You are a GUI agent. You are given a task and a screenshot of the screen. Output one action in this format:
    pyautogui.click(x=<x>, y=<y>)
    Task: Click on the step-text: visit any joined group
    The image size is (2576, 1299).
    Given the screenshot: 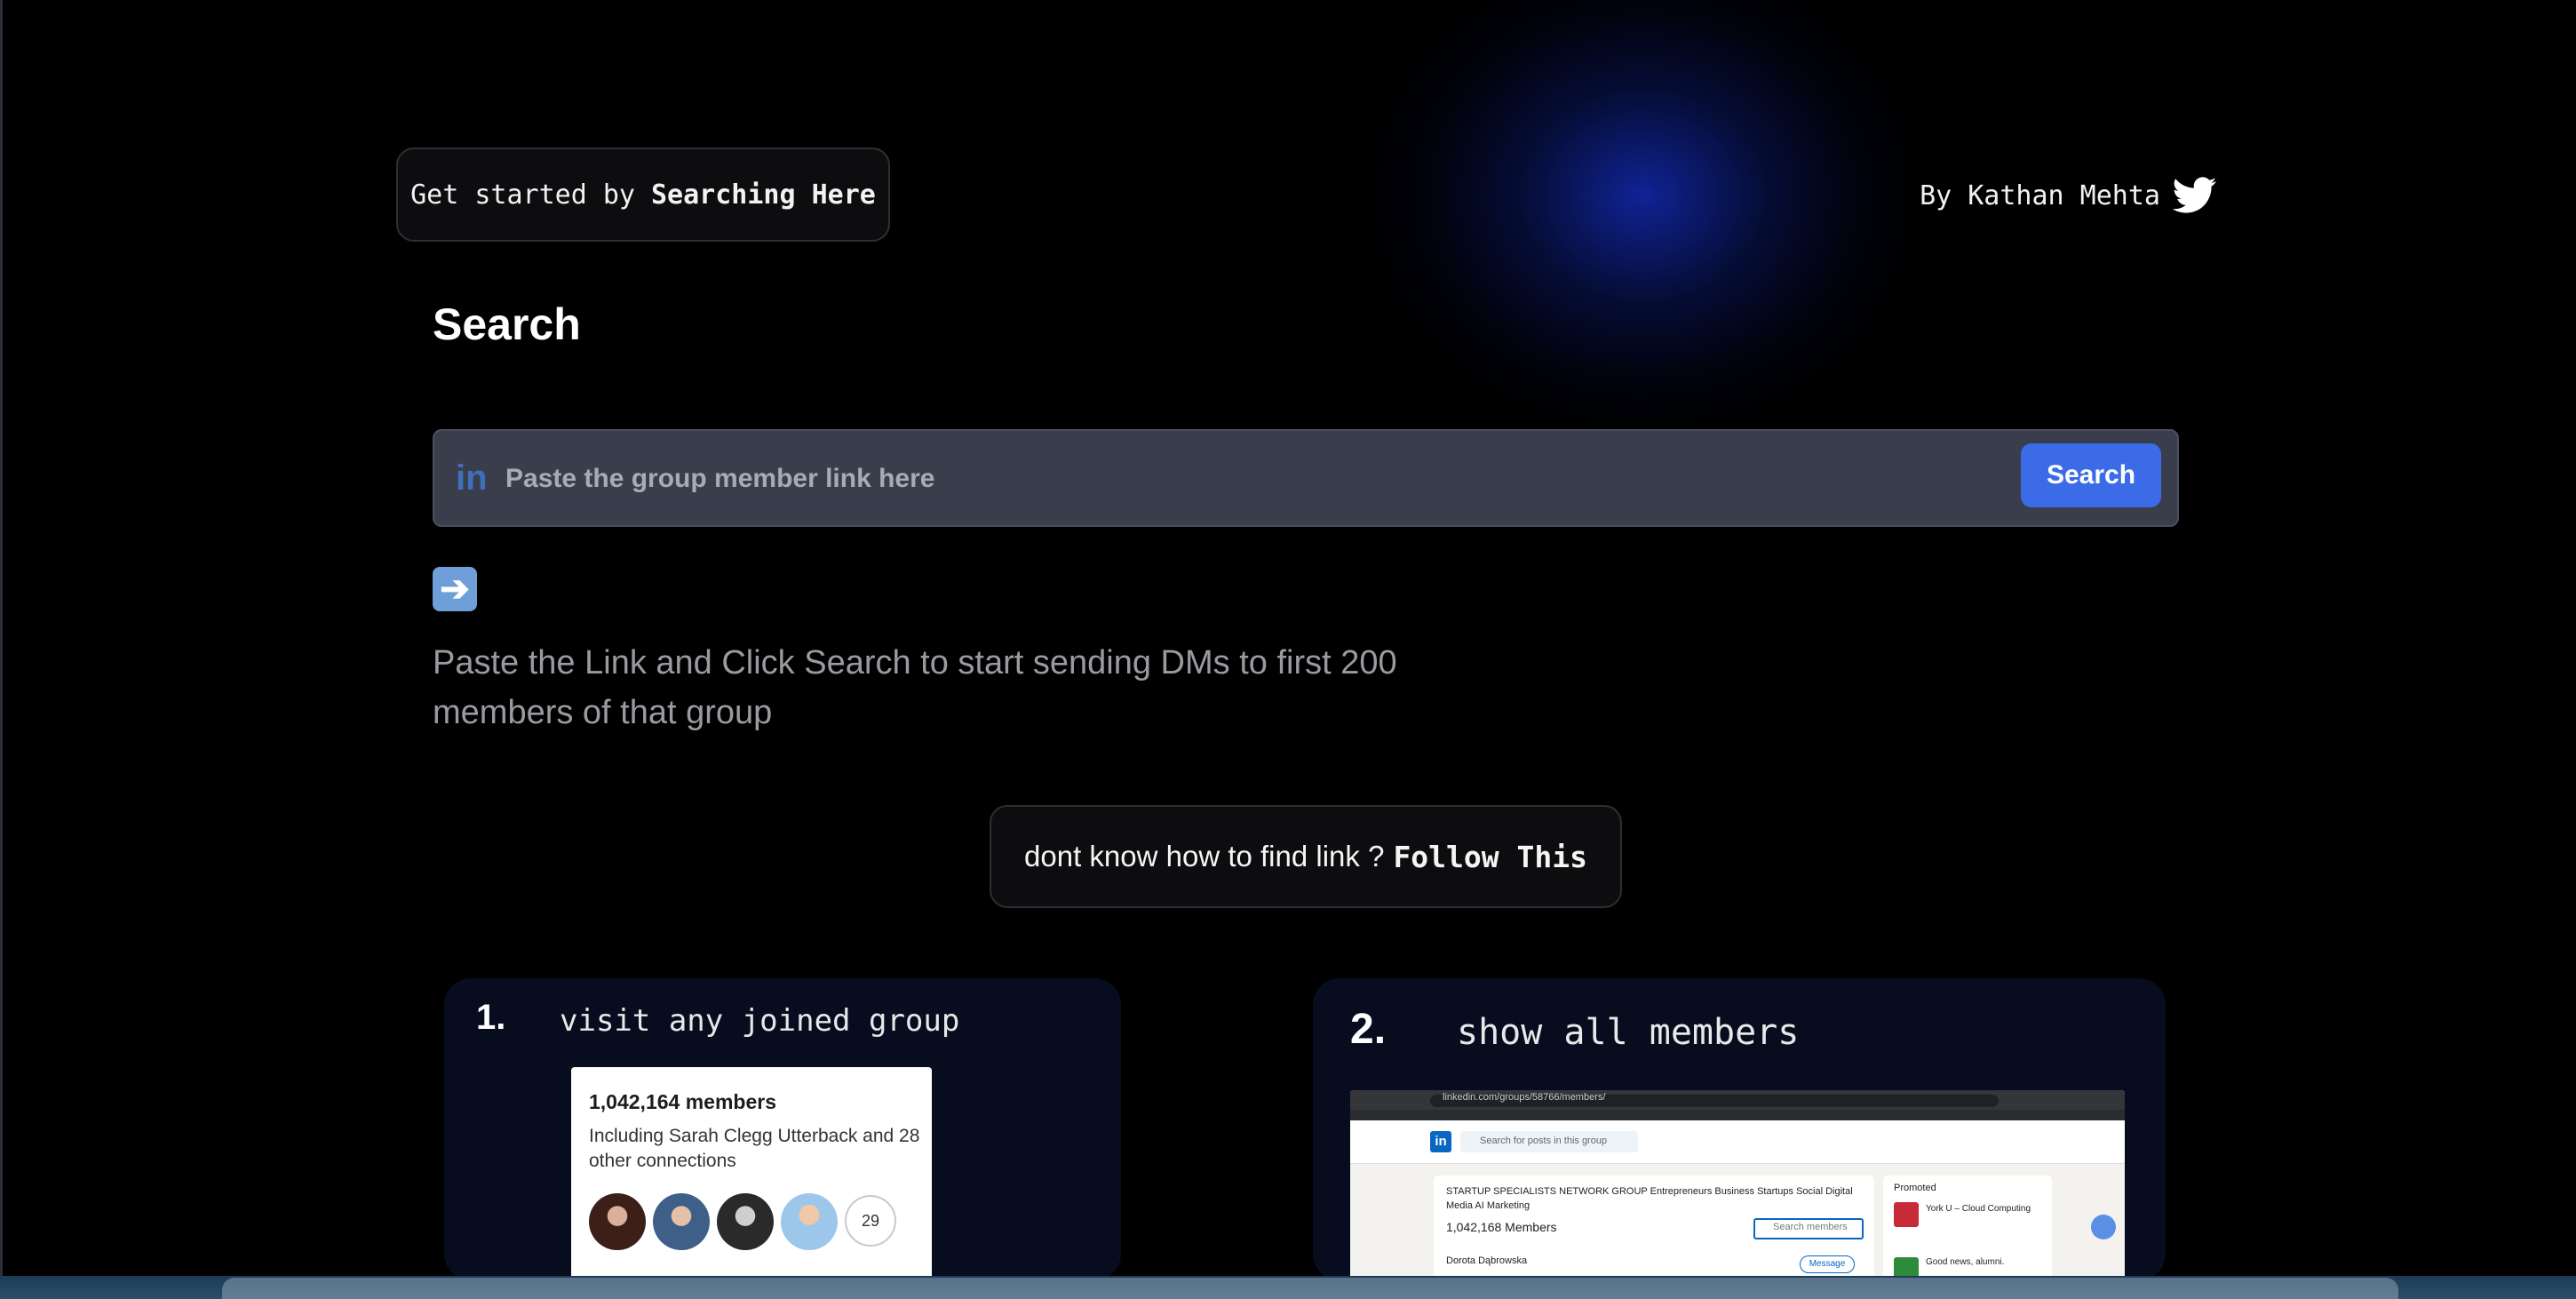 What is the action you would take?
    pyautogui.click(x=760, y=1021)
    